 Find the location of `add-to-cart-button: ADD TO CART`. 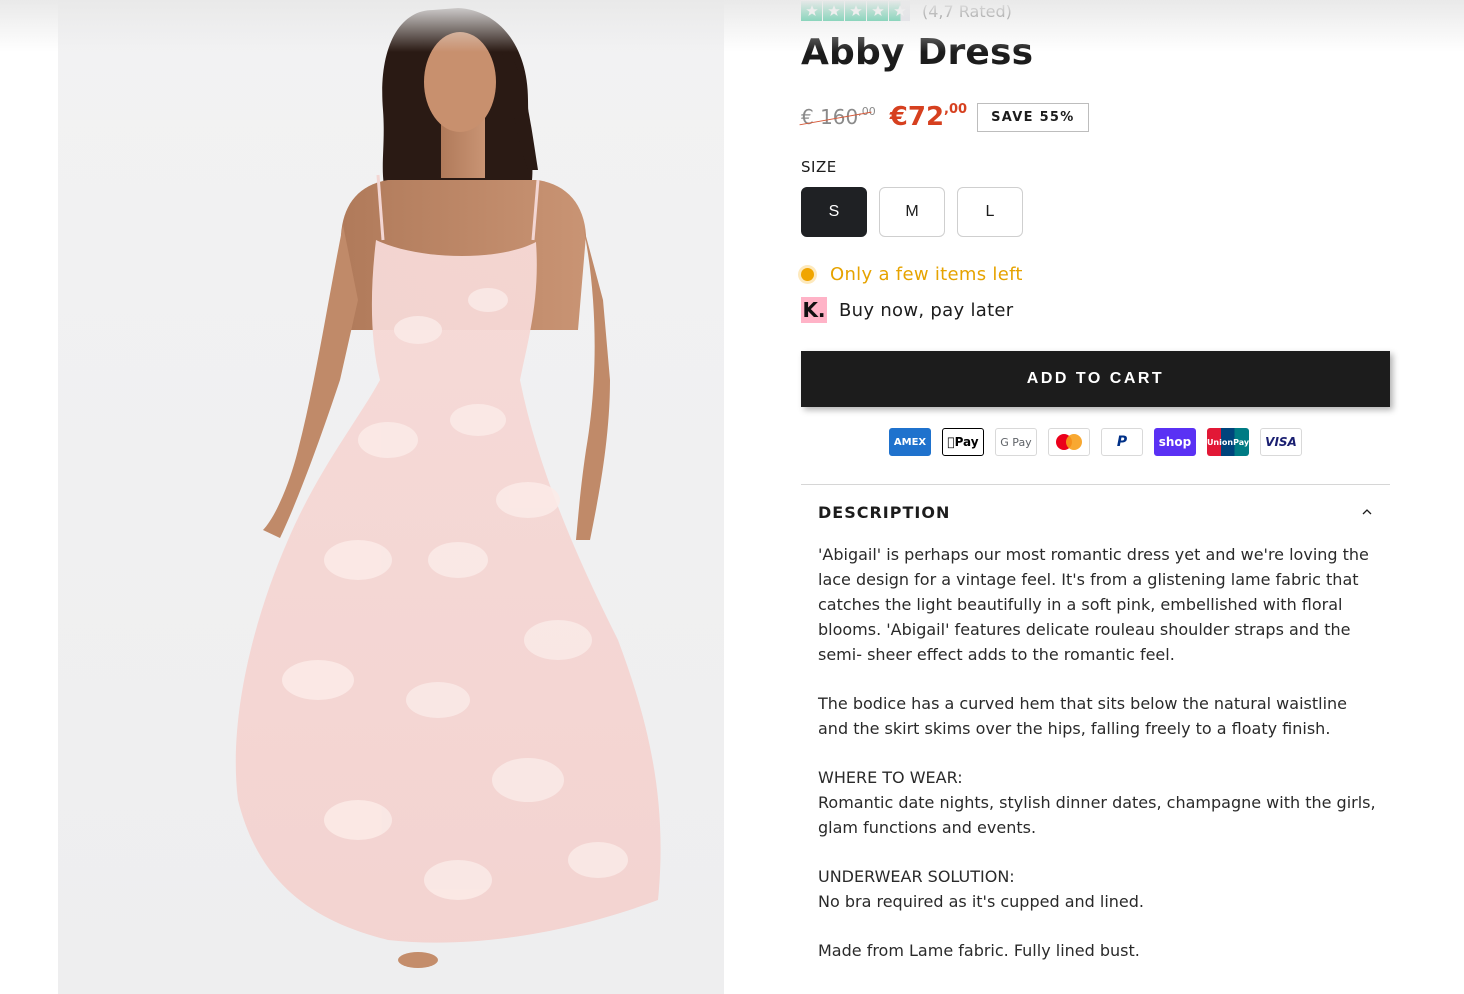

add-to-cart-button: ADD TO CART is located at coordinates (1095, 379).